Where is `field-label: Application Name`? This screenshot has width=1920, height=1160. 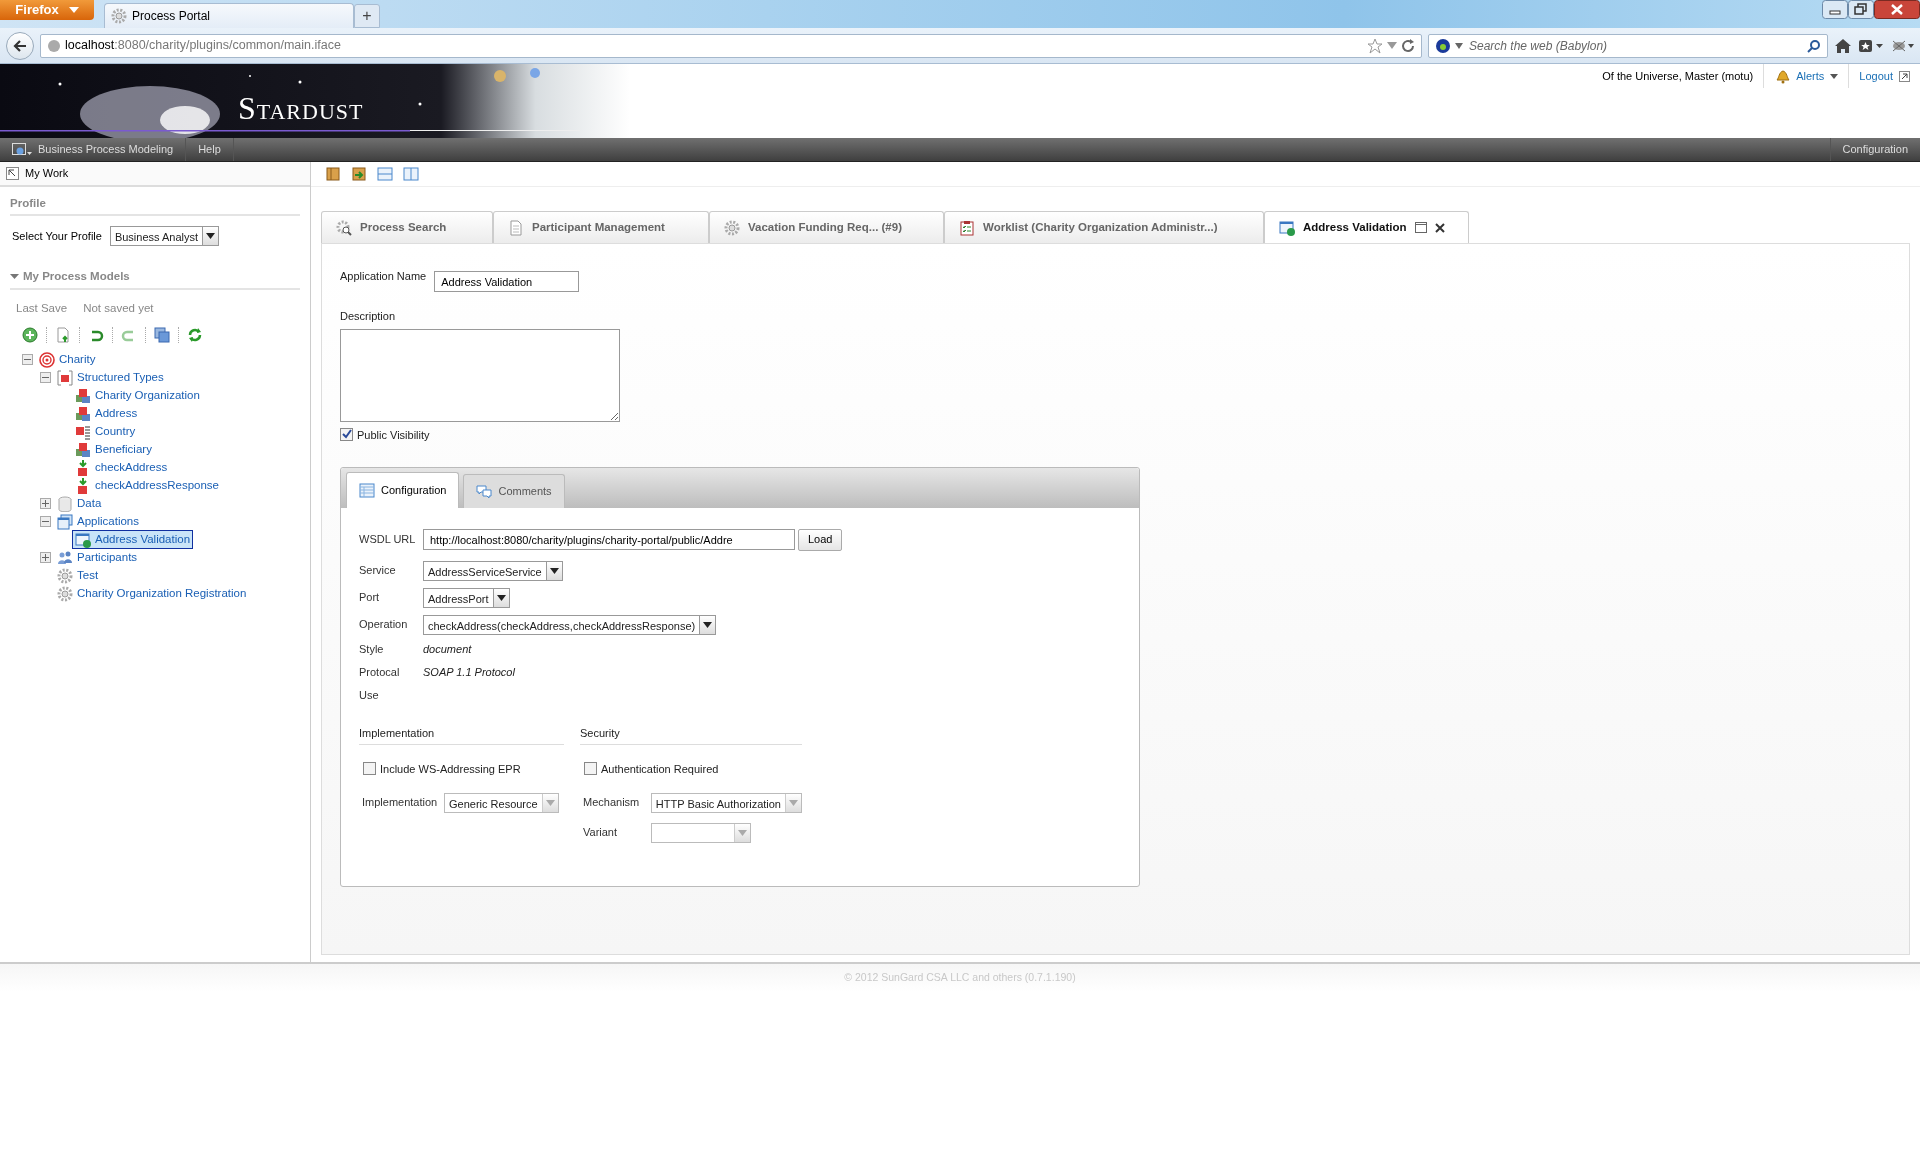 field-label: Application Name is located at coordinates (383, 276).